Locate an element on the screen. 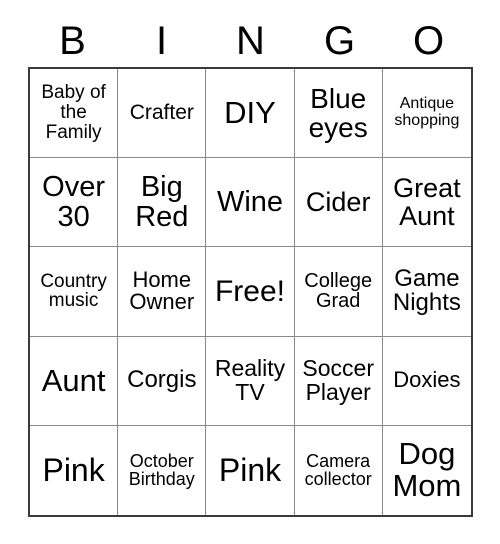  bingo-cell-label: Blue eyes is located at coordinates (338, 113).